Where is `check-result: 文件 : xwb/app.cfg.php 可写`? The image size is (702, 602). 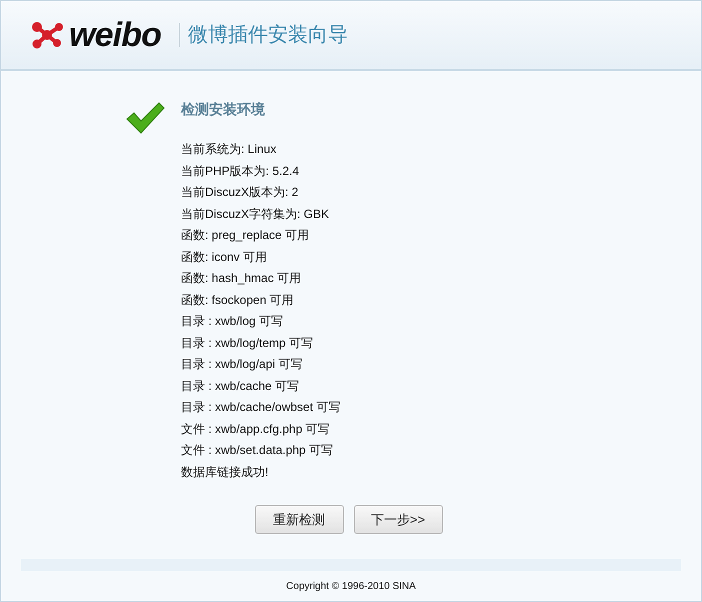 check-result: 文件 : xwb/app.cfg.php 可写 is located at coordinates (256, 429).